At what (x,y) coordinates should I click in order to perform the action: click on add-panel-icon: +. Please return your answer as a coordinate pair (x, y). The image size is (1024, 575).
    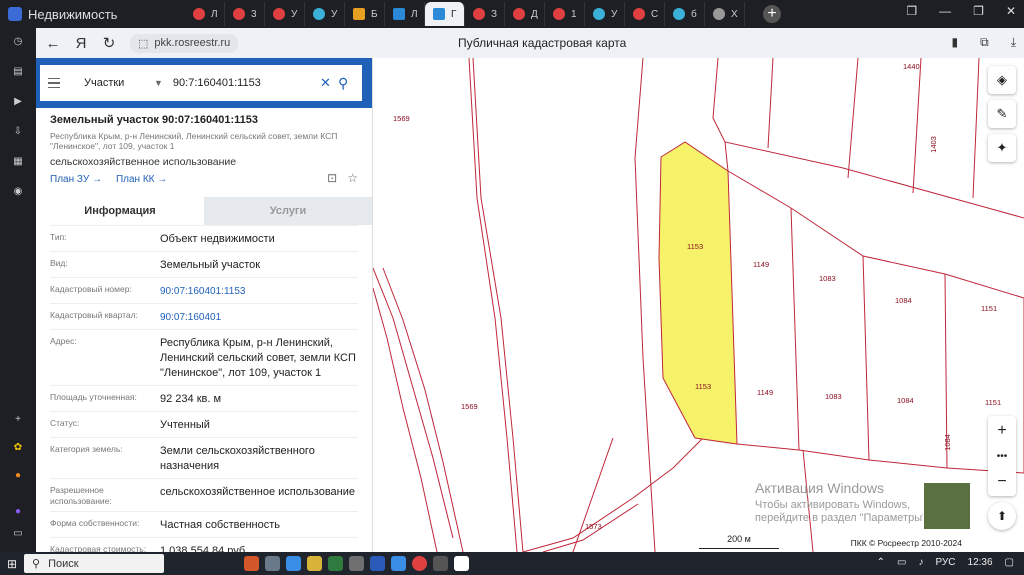
    Looking at the image, I should click on (18, 422).